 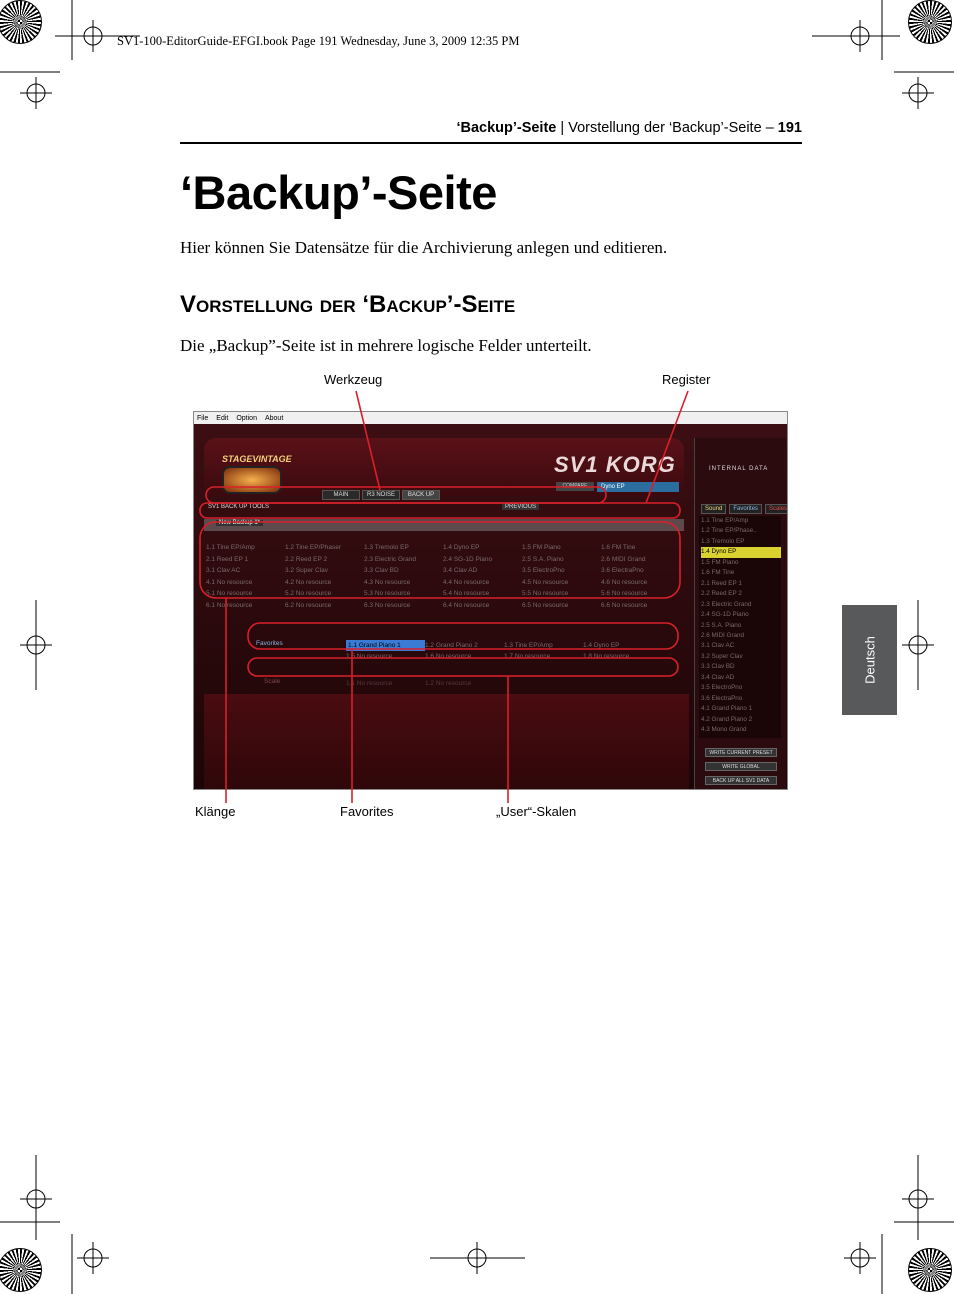 I want to click on ellipse-register, so click(x=440, y=510).